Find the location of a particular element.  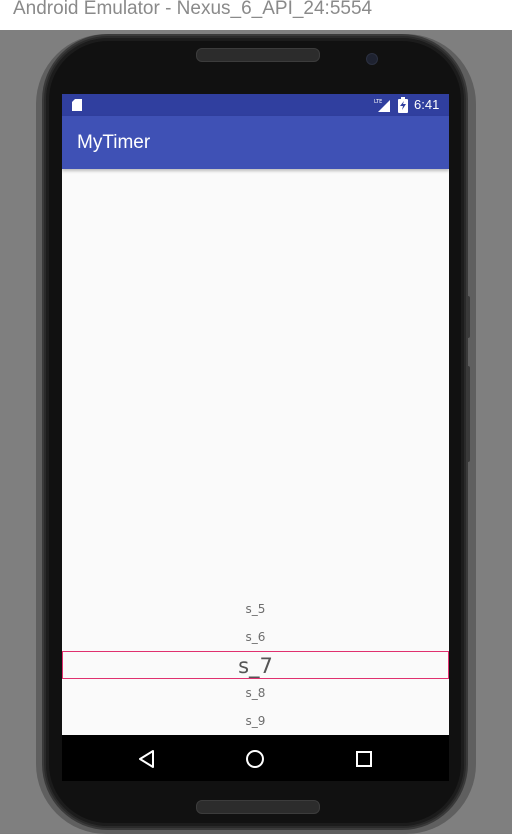

picker-selected-label: s_7 is located at coordinates (255, 666).